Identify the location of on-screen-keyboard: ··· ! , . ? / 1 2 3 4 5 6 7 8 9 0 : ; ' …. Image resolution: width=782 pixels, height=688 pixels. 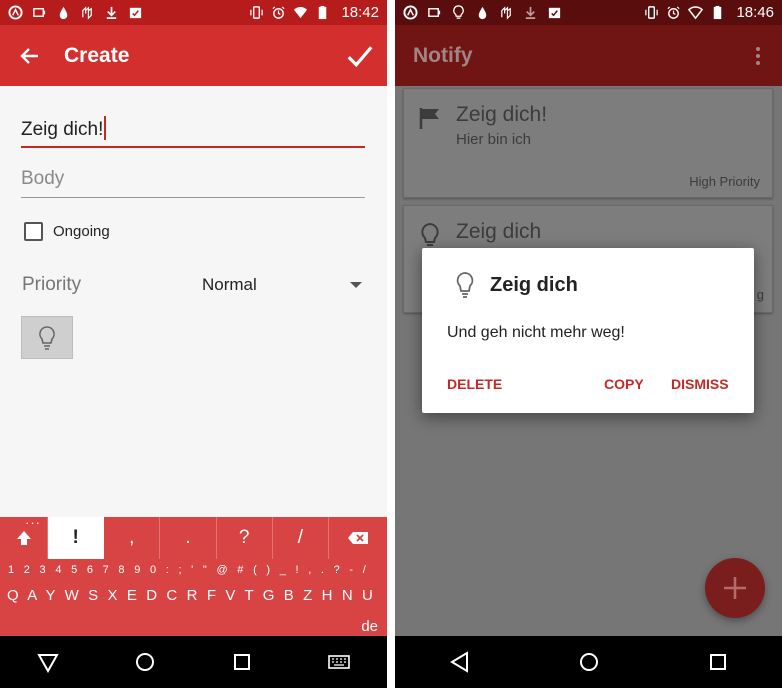
(193, 575).